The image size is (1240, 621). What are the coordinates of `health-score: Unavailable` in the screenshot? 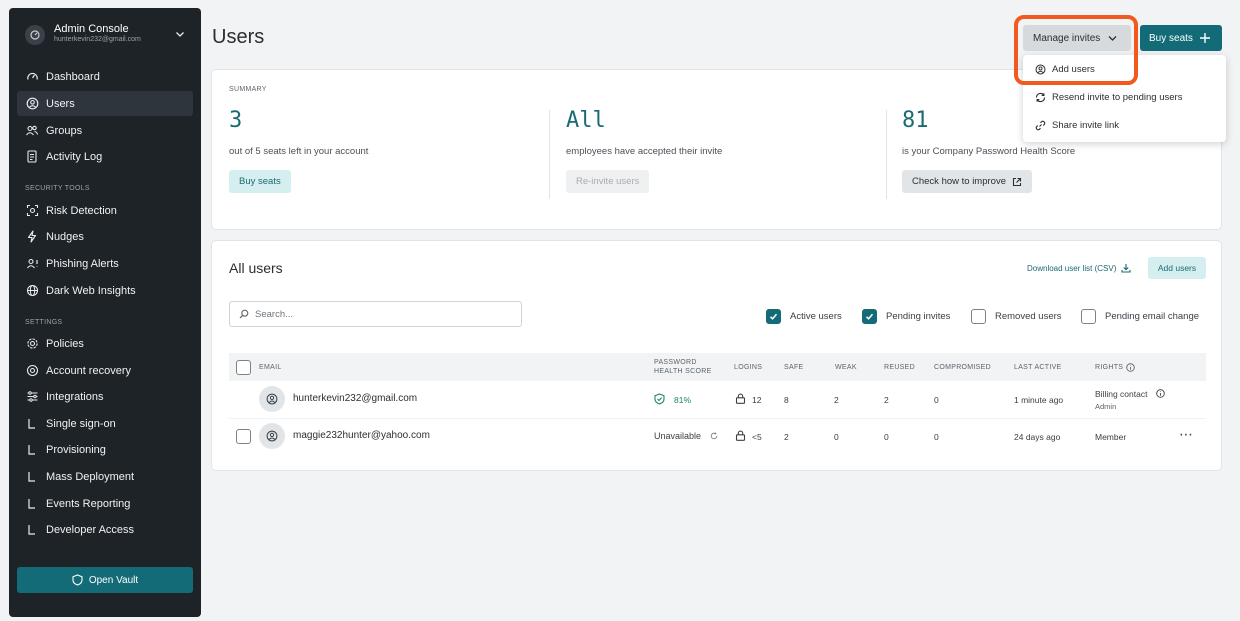 It's located at (678, 436).